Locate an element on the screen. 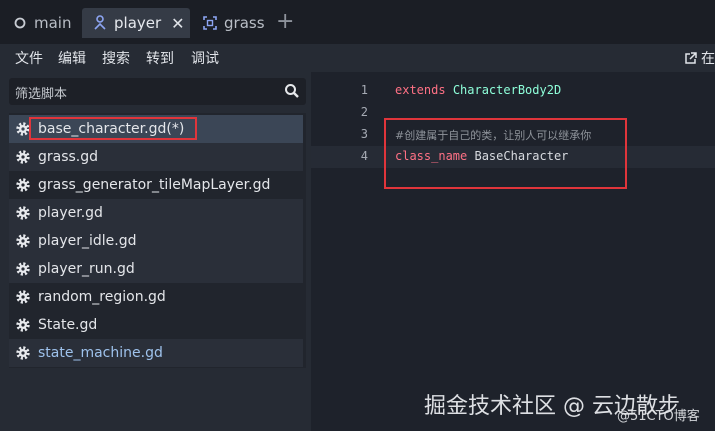 The image size is (715, 431). menu-bar: 文件 编辑 搜索 转到 调试 在 is located at coordinates (357, 58).